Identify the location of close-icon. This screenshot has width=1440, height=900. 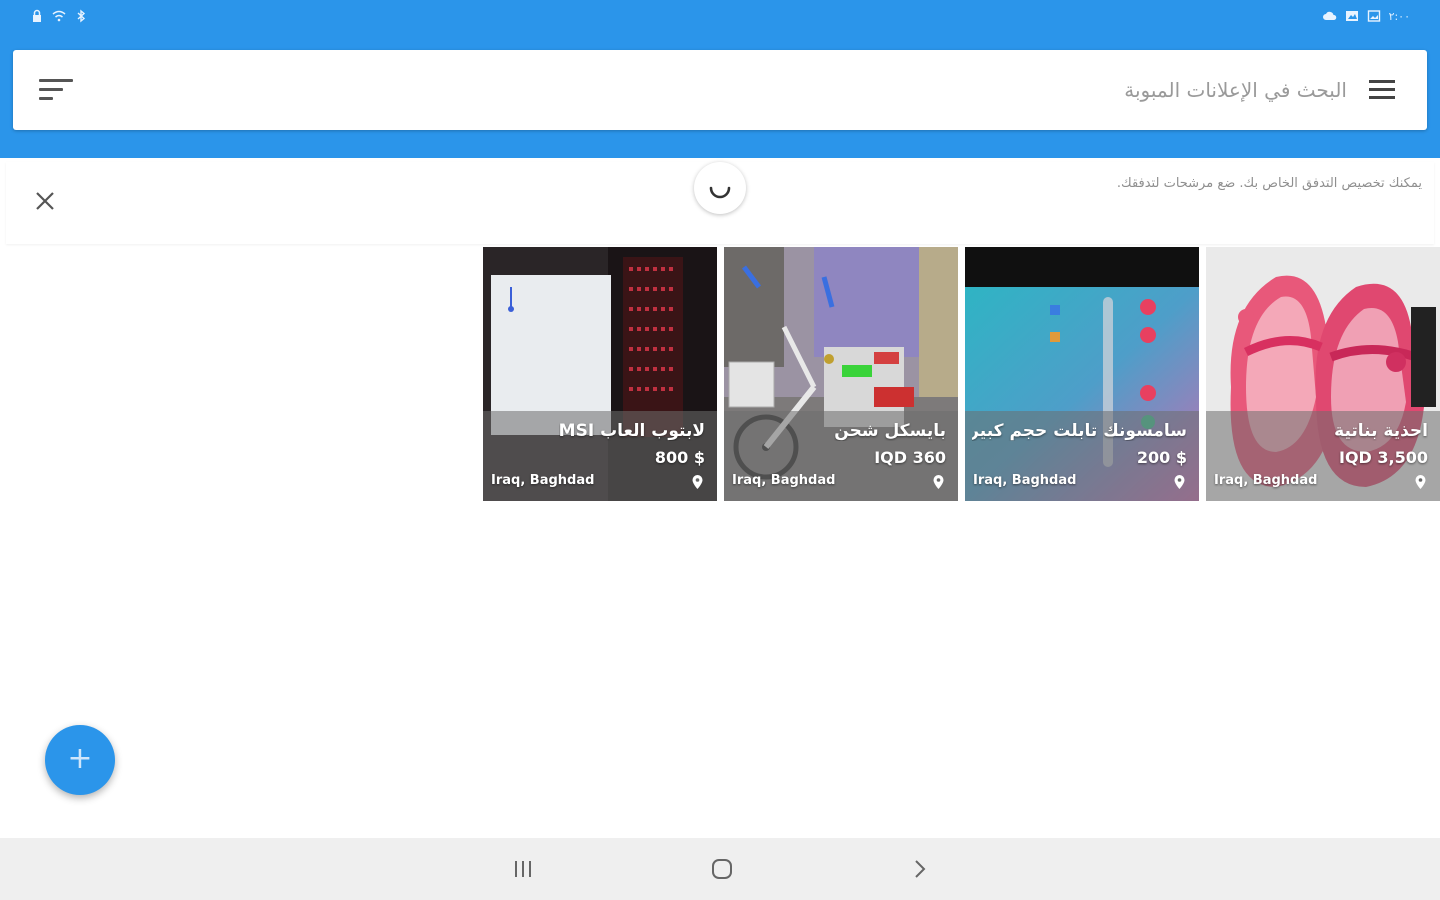
(45, 201).